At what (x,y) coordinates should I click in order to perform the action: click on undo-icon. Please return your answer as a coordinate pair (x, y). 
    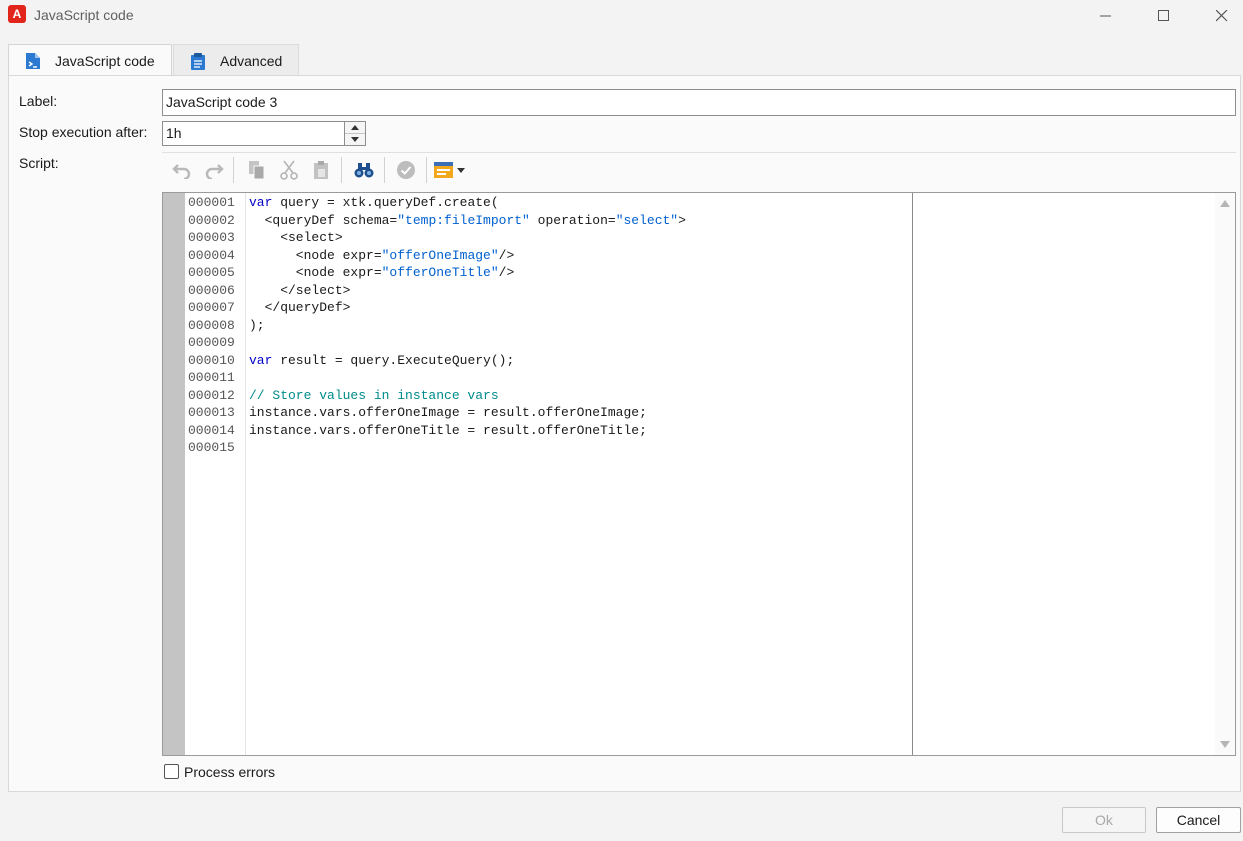
    Looking at the image, I should click on (182, 170).